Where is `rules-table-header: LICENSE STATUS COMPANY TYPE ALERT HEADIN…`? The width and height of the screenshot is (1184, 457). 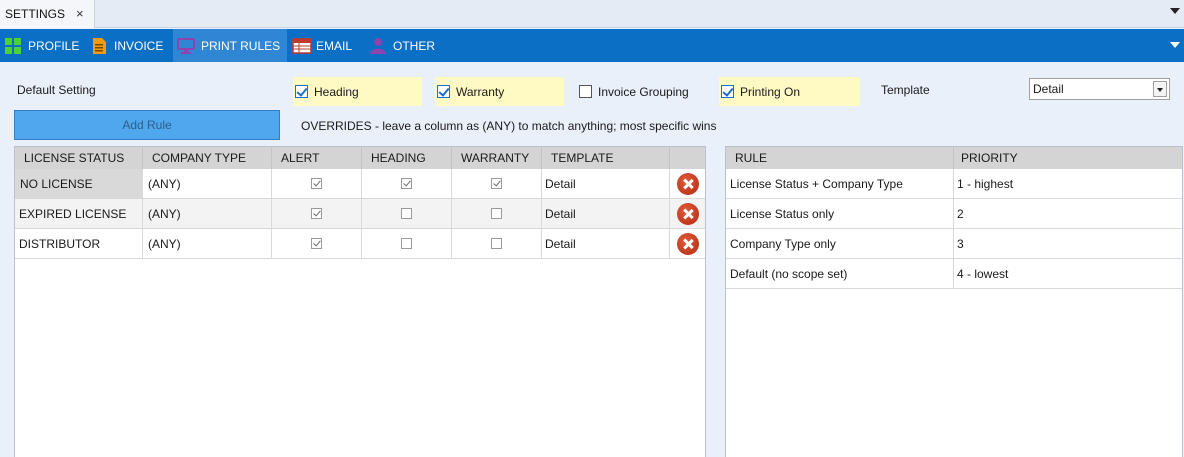
rules-table-header: LICENSE STATUS COMPANY TYPE ALERT HEADIN… is located at coordinates (360, 158).